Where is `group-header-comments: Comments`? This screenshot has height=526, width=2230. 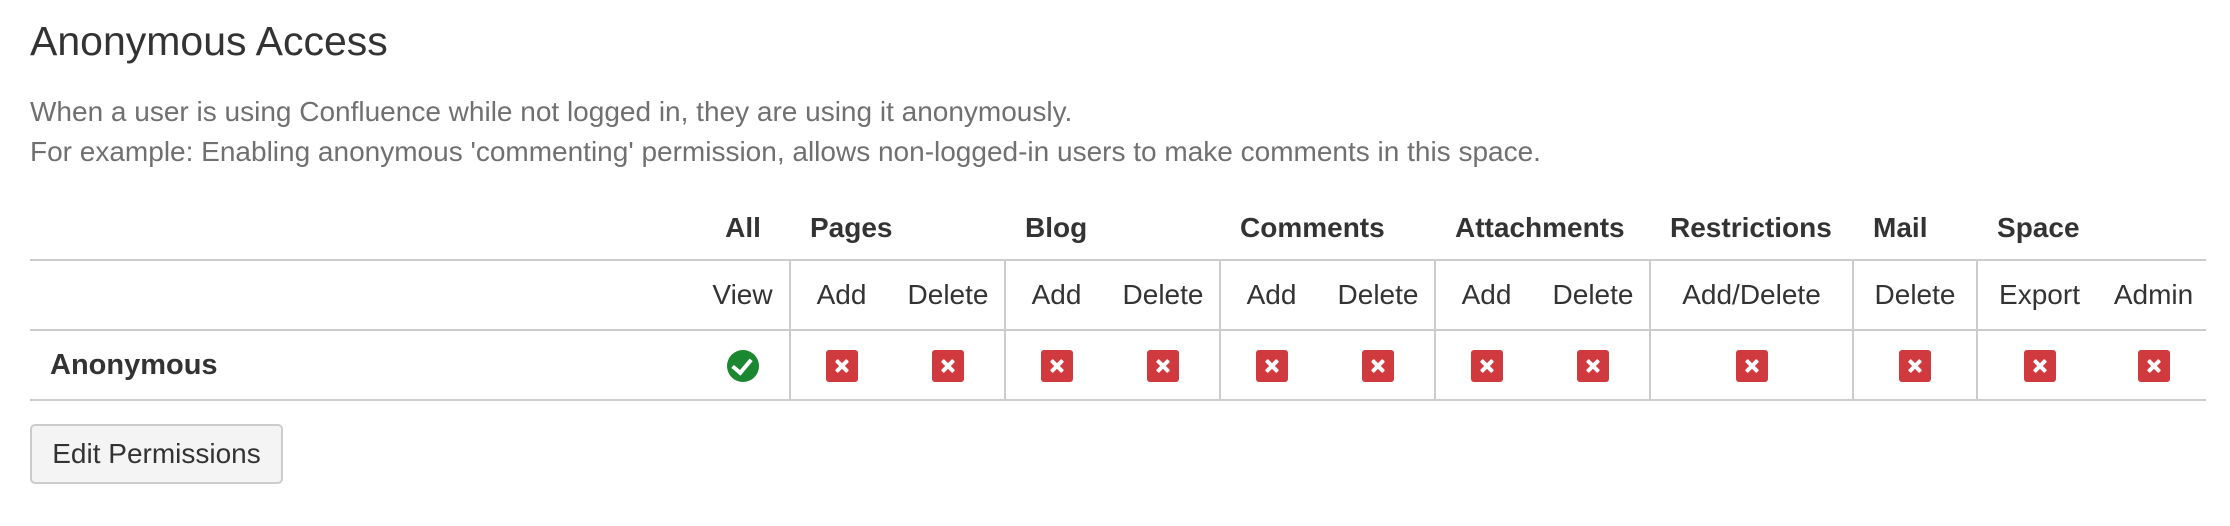 group-header-comments: Comments is located at coordinates (1328, 228).